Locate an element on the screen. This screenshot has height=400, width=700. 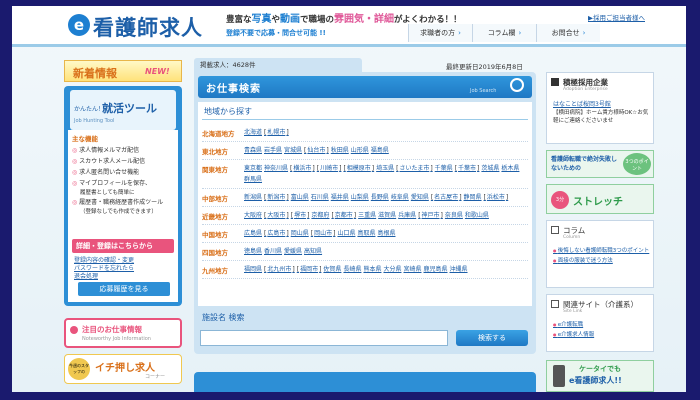
prefecture-link: 東京都 is located at coordinates (253, 168).